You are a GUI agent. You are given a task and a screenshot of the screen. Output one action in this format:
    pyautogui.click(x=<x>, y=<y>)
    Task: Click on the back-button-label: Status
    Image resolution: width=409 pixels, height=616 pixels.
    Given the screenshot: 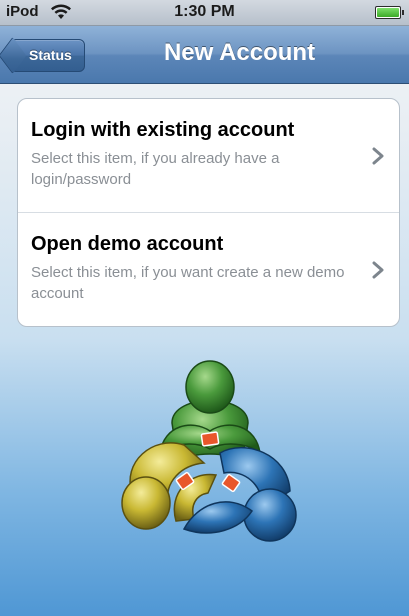 What is the action you would take?
    pyautogui.click(x=50, y=55)
    